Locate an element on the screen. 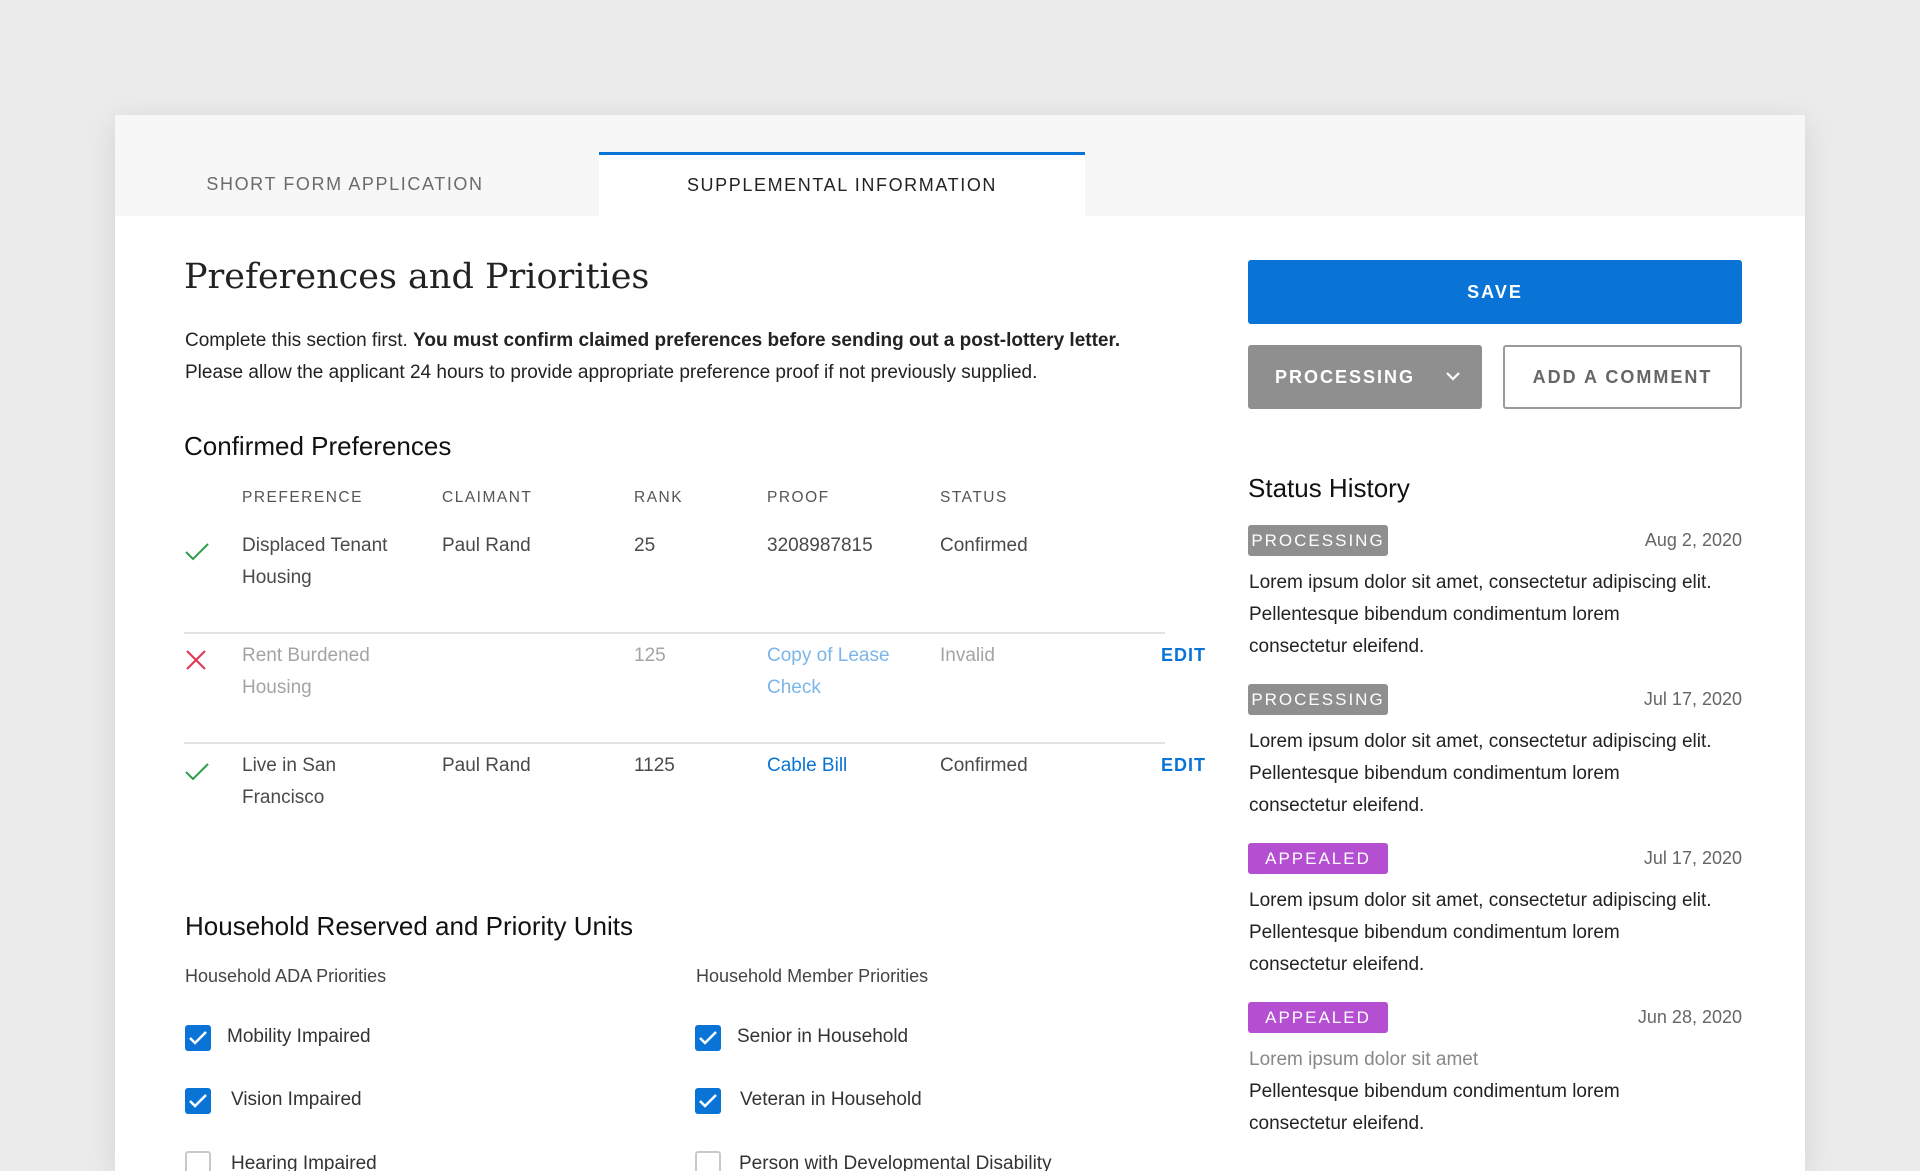 The height and width of the screenshot is (1171, 1920). checkbox-label: Mobility Impaired is located at coordinates (299, 1036).